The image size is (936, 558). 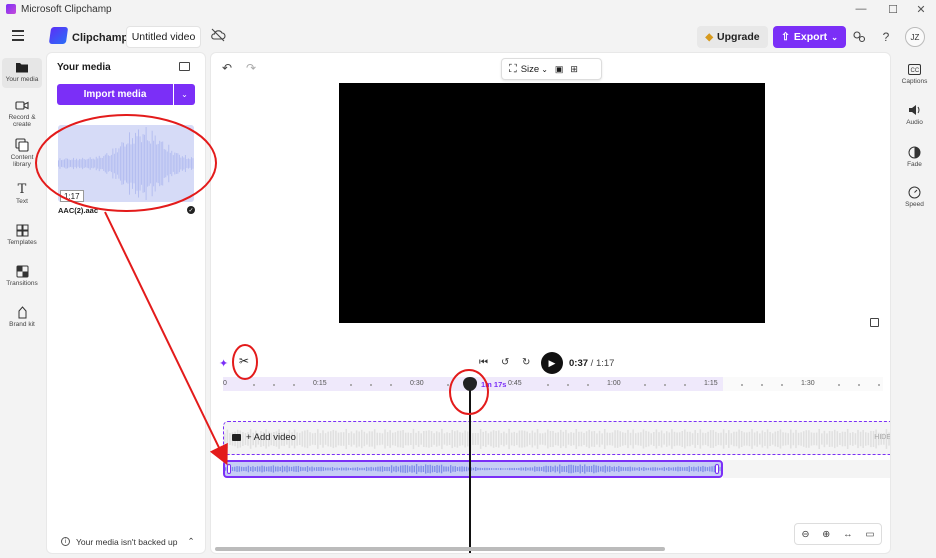 What do you see at coordinates (914, 73) in the screenshot?
I see `panel-captions: CC Captions` at bounding box center [914, 73].